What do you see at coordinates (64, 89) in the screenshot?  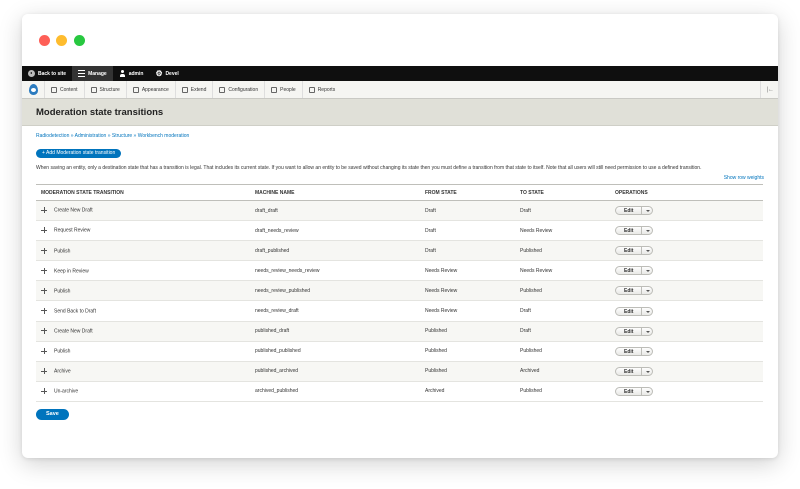 I see `menu-item-content: Content` at bounding box center [64, 89].